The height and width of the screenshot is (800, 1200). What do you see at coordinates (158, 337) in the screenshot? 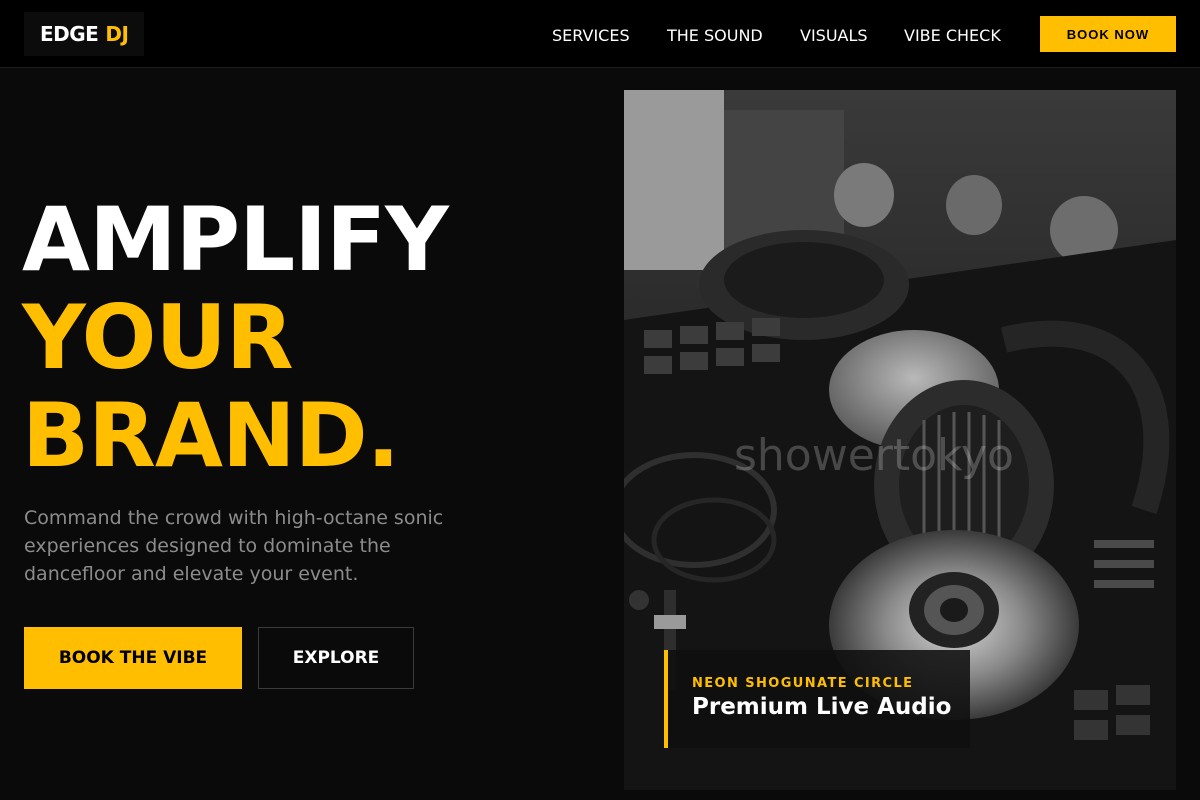
I see `hero-headline-line-2: YOUR` at bounding box center [158, 337].